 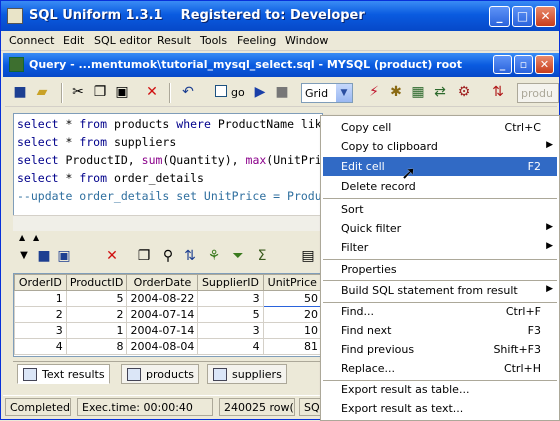 I want to click on cell: 8, so click(x=96, y=346).